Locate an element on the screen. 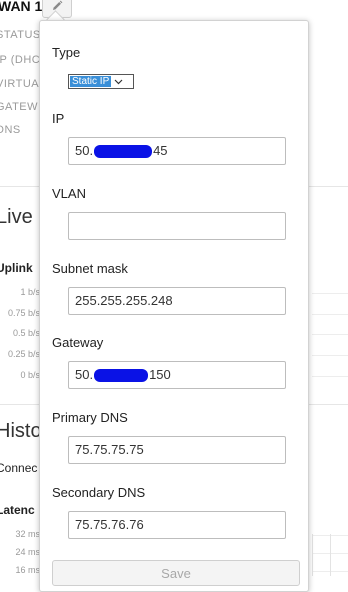 Image resolution: width=348 pixels, height=592 pixels. type-select-value: Static IP is located at coordinates (91, 81).